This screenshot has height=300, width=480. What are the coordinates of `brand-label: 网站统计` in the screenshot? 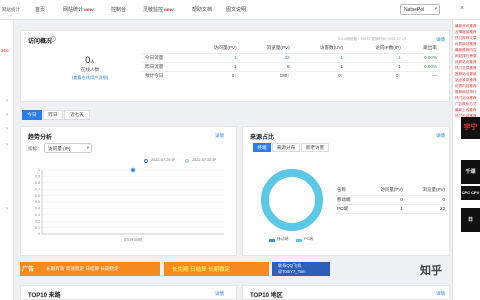 It's located at (11, 9).